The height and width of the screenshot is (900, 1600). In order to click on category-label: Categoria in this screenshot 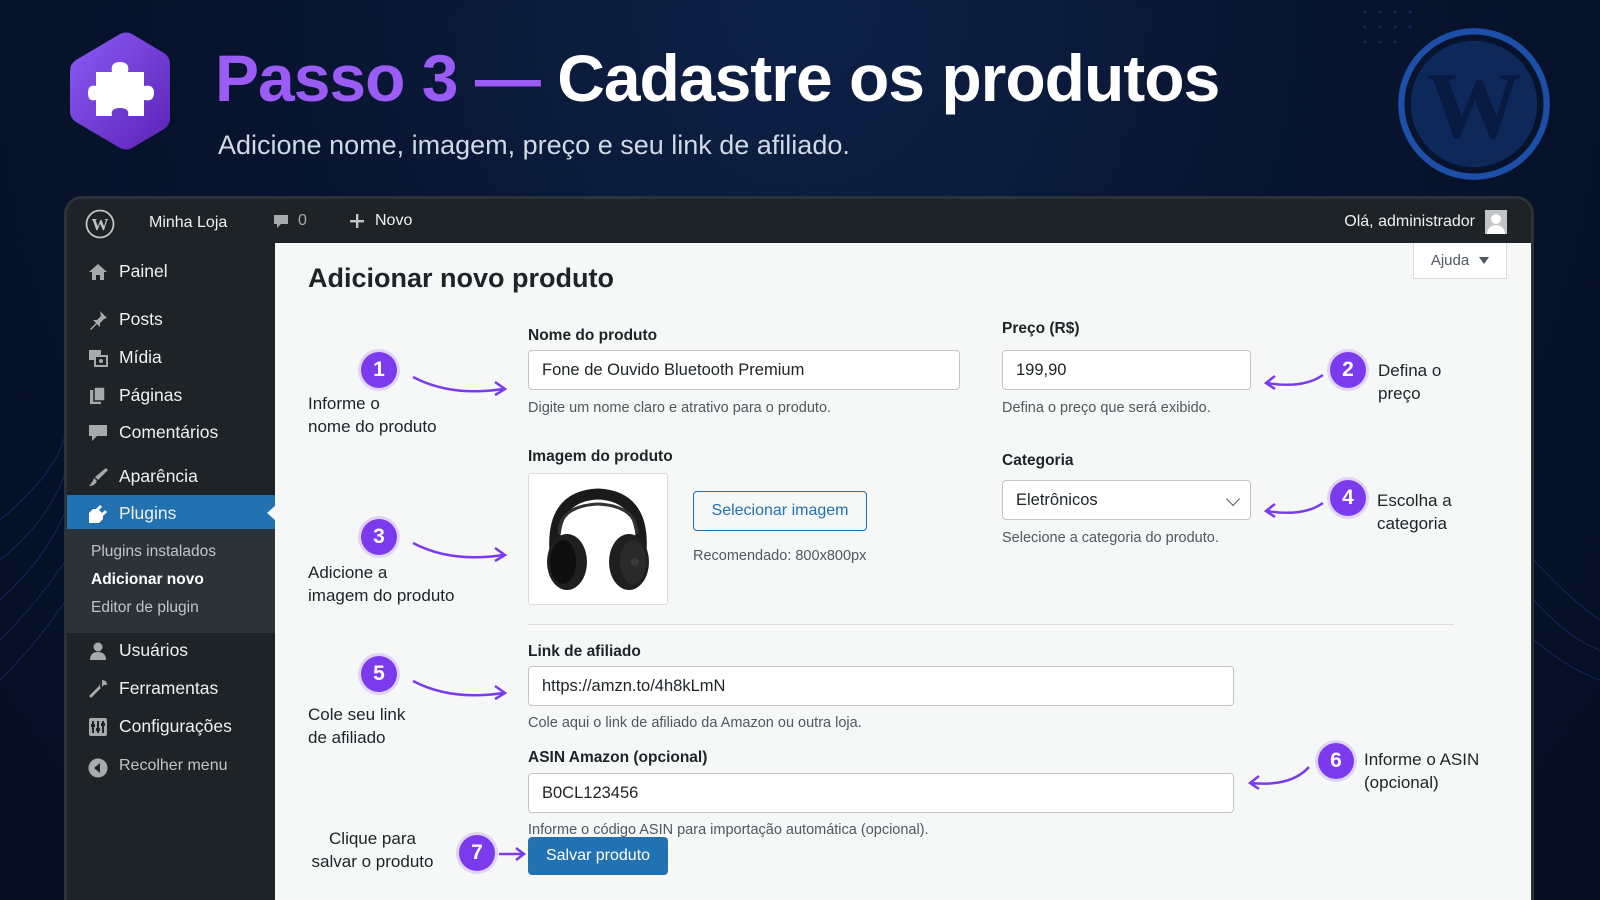, I will do `click(1038, 460)`.